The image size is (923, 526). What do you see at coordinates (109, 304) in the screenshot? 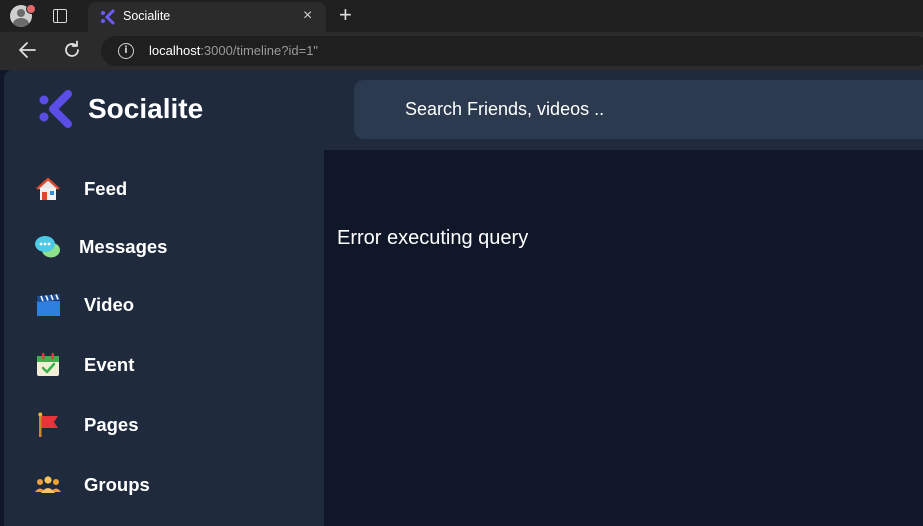
I see `sidebar-item-label: Video` at bounding box center [109, 304].